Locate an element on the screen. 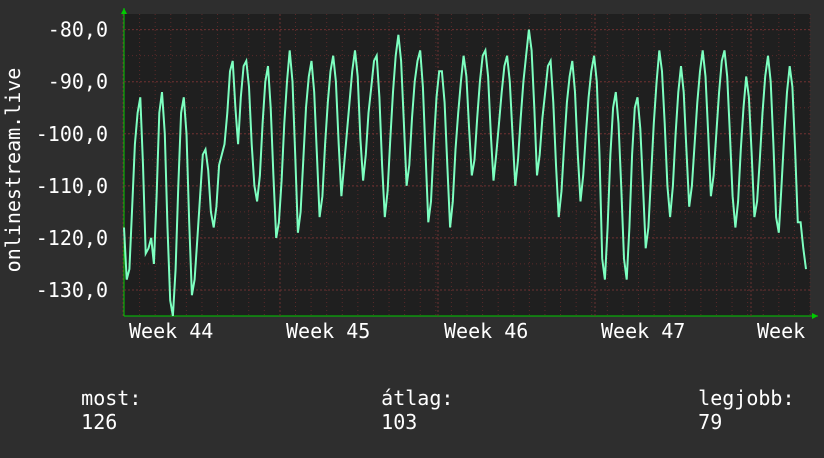 The width and height of the screenshot is (824, 458). y-tick-label: -120,0 is located at coordinates (72, 238).